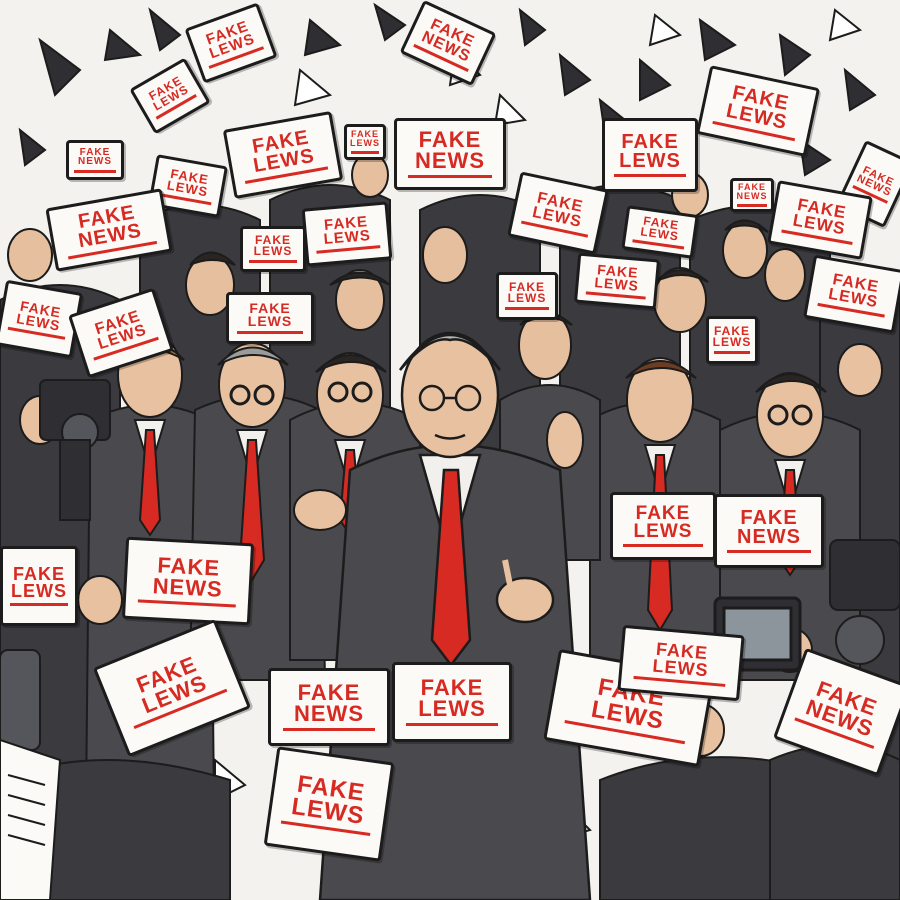 Image resolution: width=900 pixels, height=900 pixels. Describe the element at coordinates (20, 700) in the screenshot. I see `microphone-left` at that location.